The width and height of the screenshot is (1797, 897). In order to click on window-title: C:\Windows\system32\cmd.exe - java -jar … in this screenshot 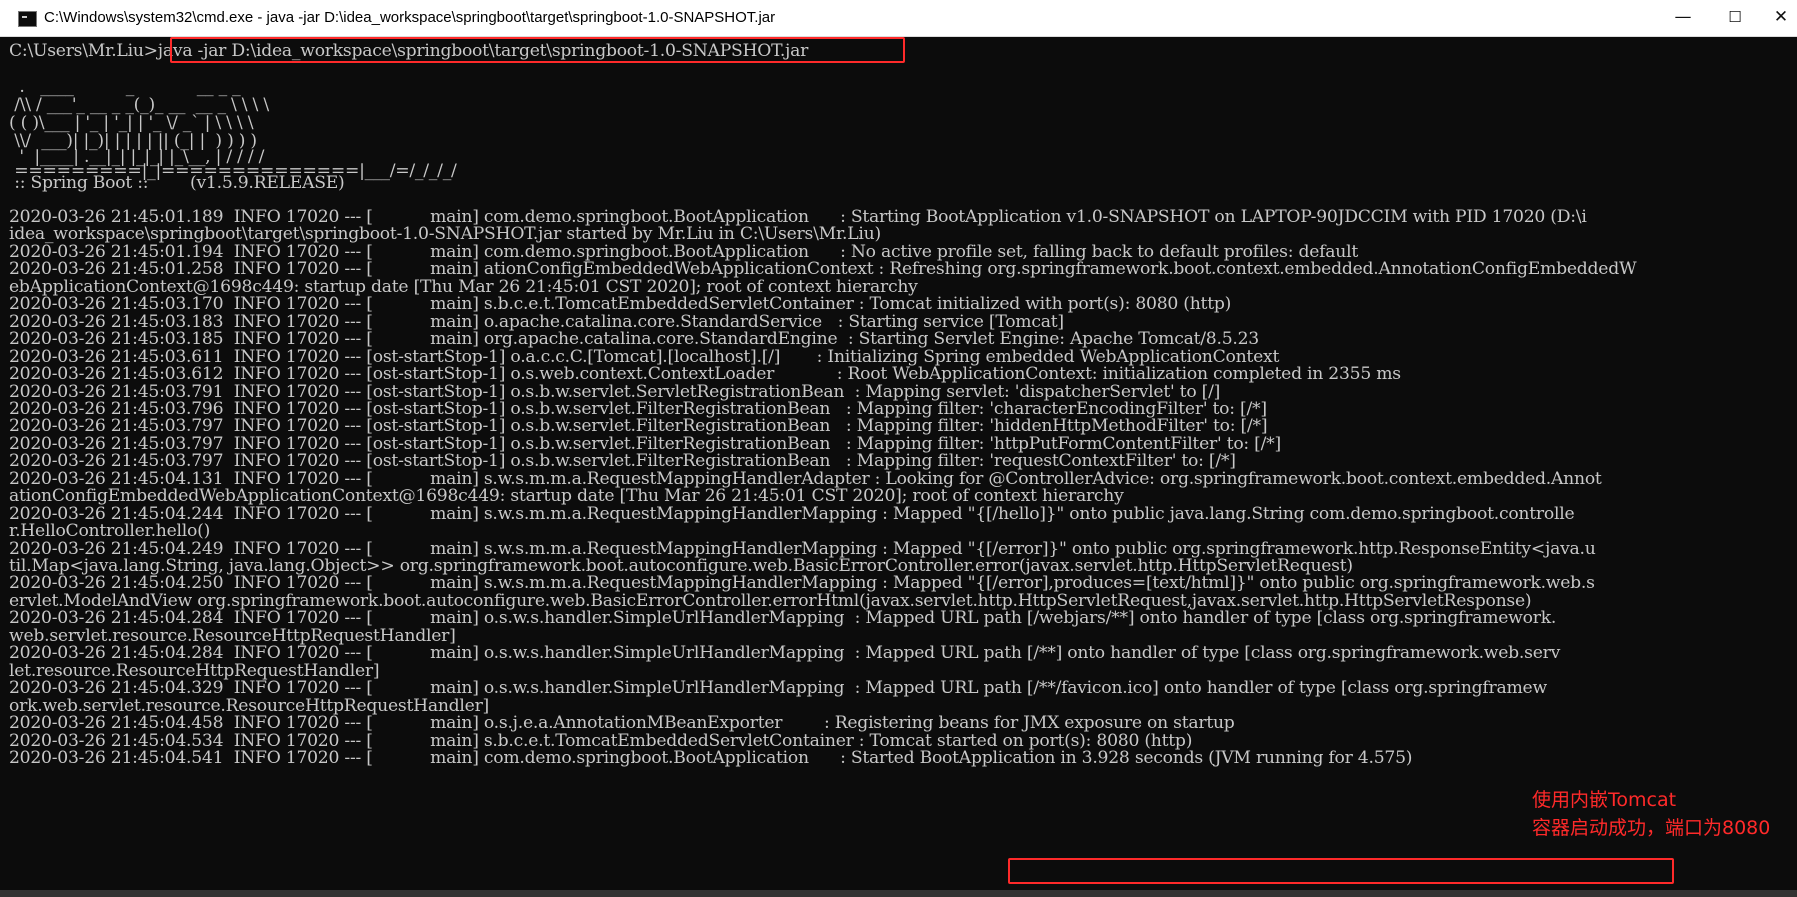, I will do `click(410, 17)`.